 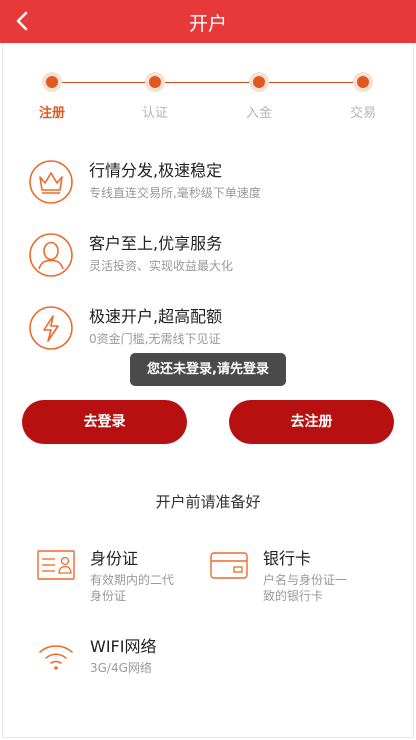 What do you see at coordinates (132, 580) in the screenshot?
I see `prepare-item-desc: 有效期内的二代` at bounding box center [132, 580].